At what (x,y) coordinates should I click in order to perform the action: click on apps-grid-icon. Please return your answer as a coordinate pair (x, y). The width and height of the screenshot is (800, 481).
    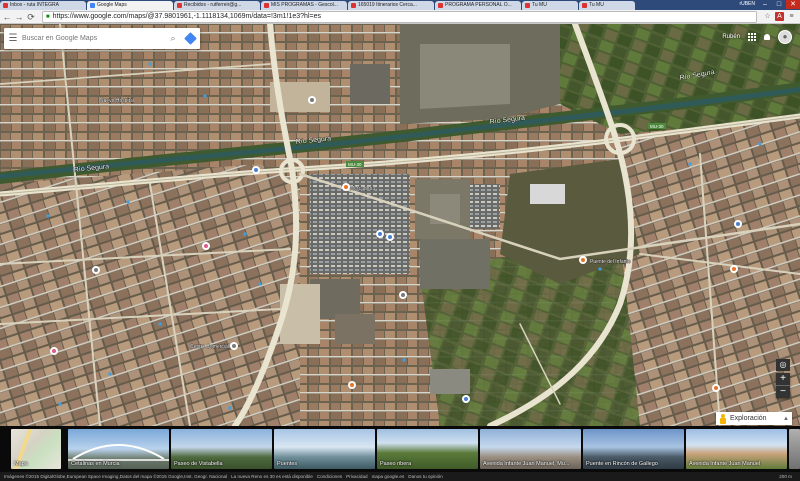
    Looking at the image, I should click on (752, 37).